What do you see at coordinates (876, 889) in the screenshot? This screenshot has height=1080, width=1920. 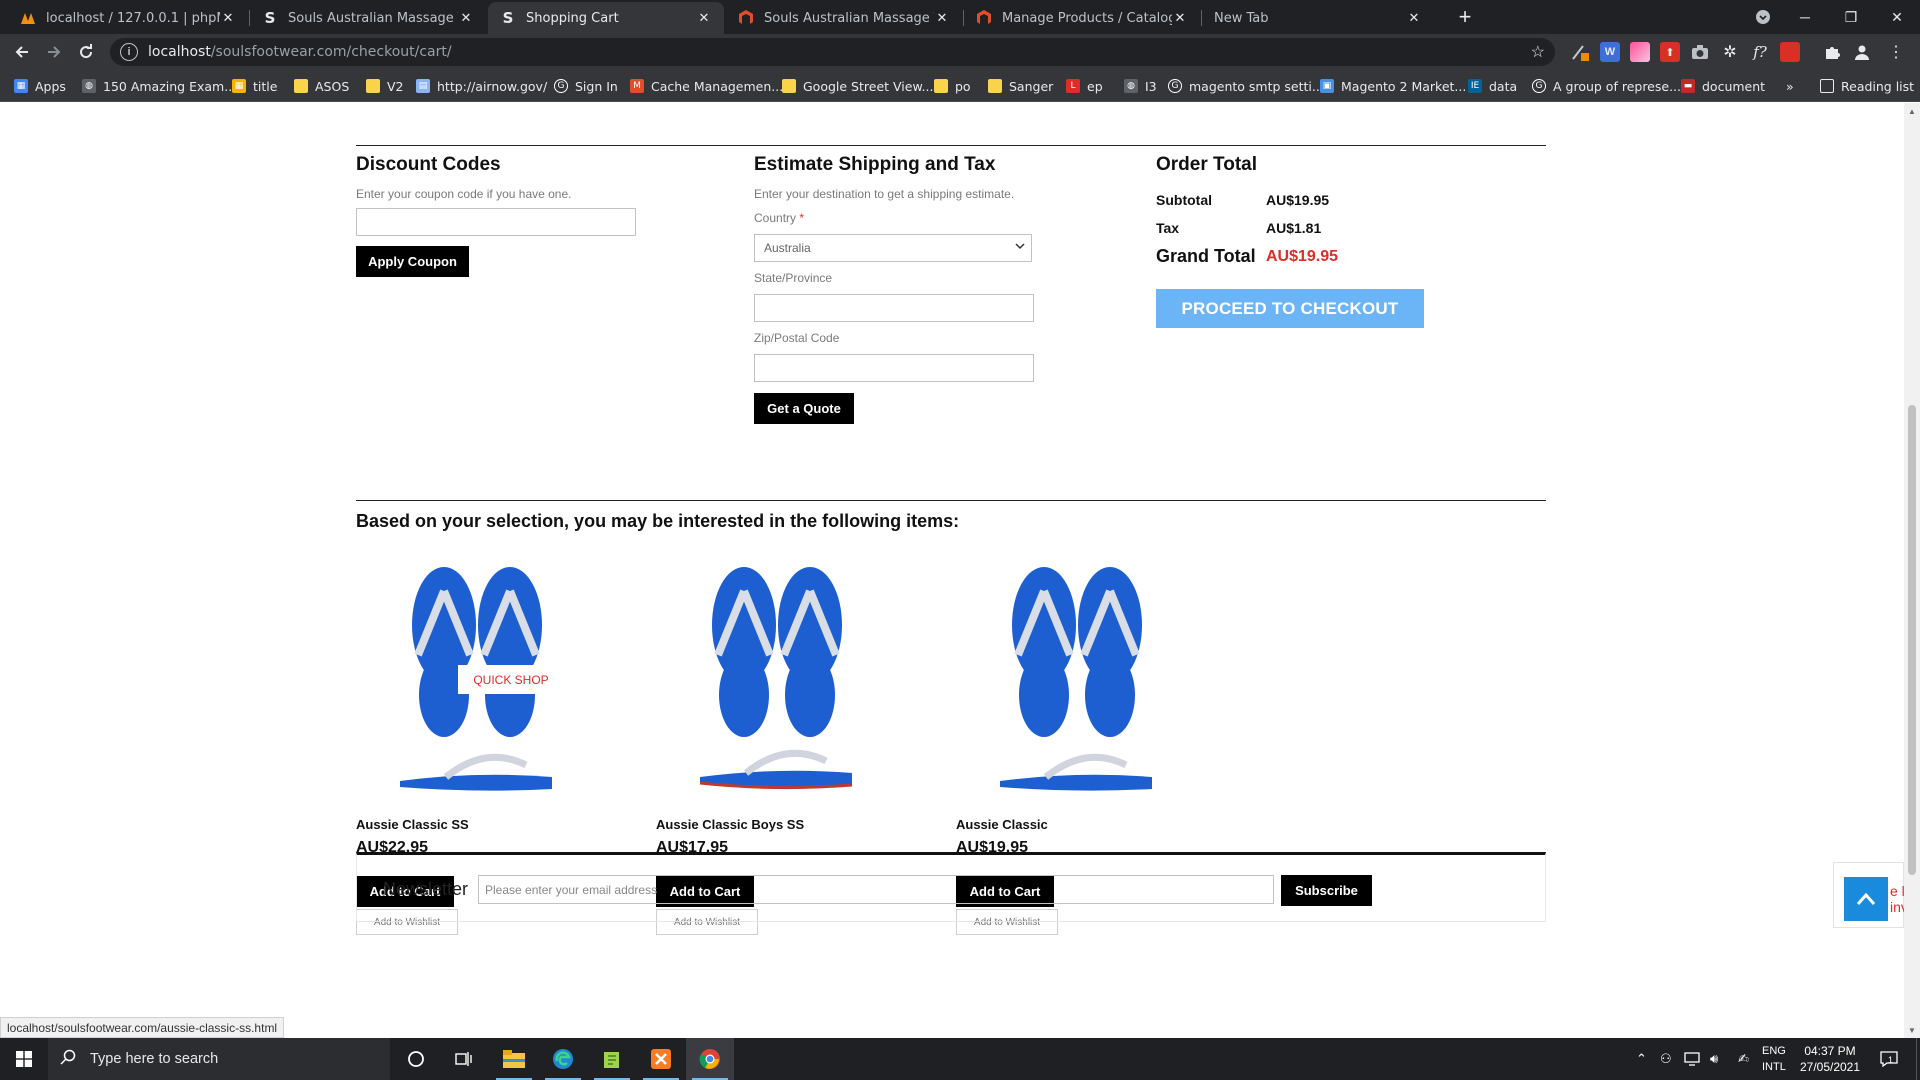 I see `newsletter-email-input: Please enter your email address` at bounding box center [876, 889].